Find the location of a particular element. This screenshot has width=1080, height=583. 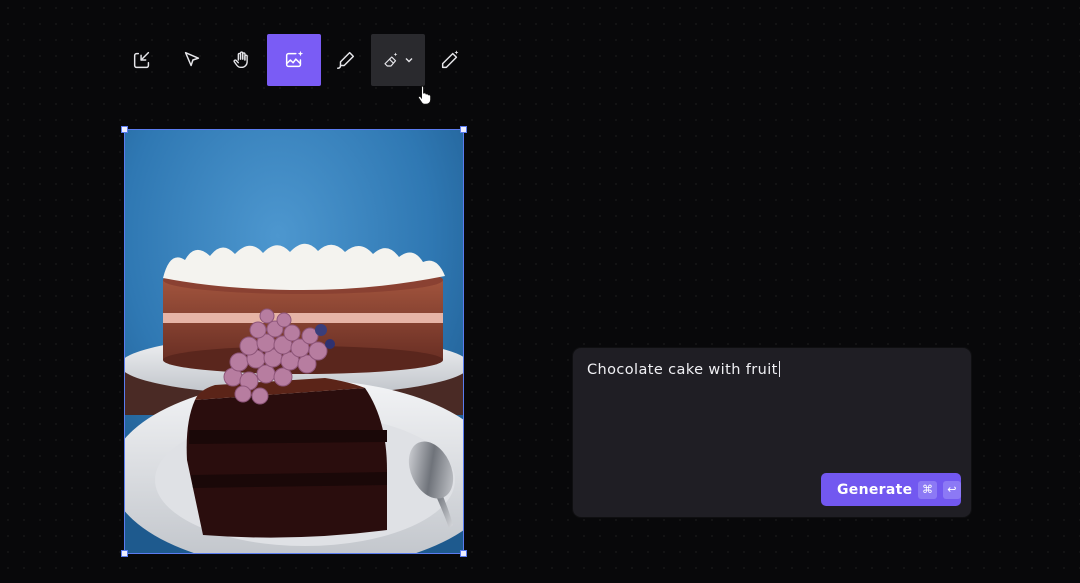

magic-wand-tool-button is located at coordinates (450, 60).